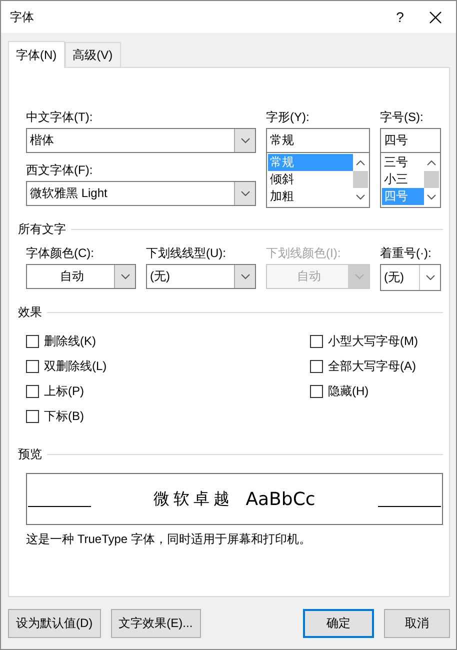 Image resolution: width=457 pixels, height=650 pixels. Describe the element at coordinates (403, 162) in the screenshot. I see `list-option: 三号` at that location.